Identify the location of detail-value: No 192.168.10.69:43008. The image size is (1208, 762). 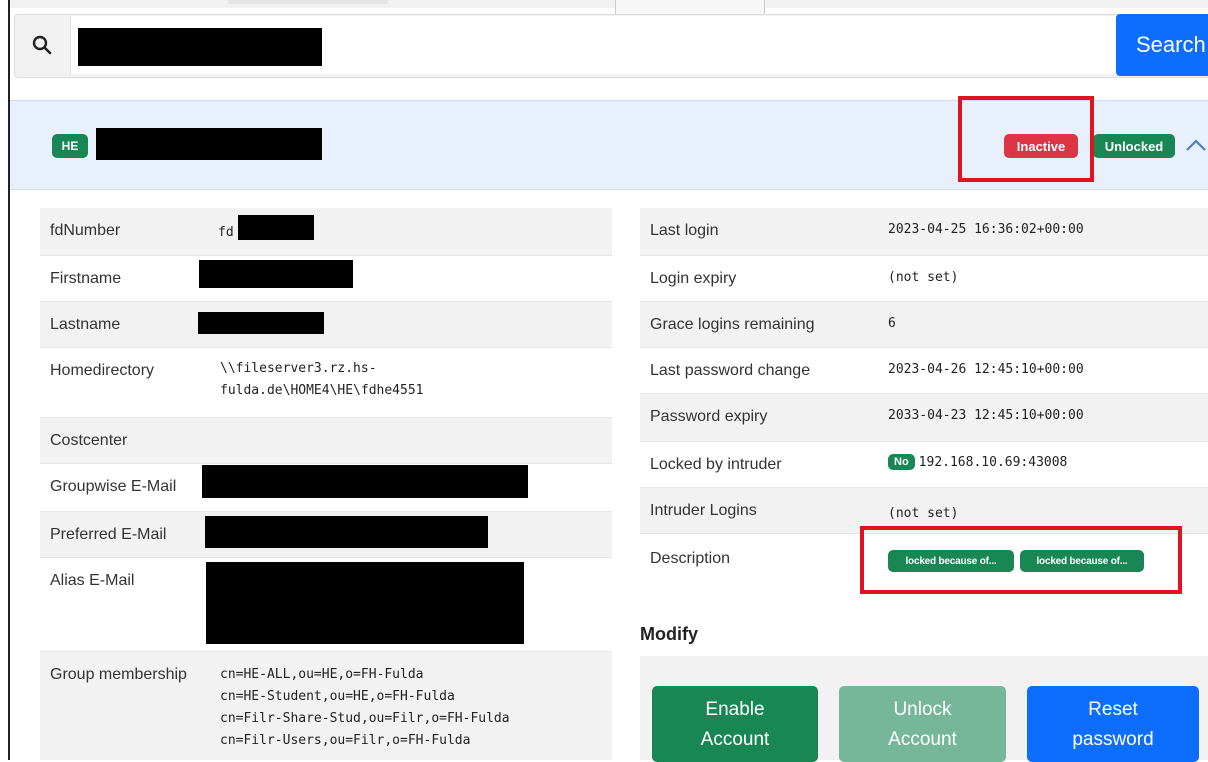
(977, 462).